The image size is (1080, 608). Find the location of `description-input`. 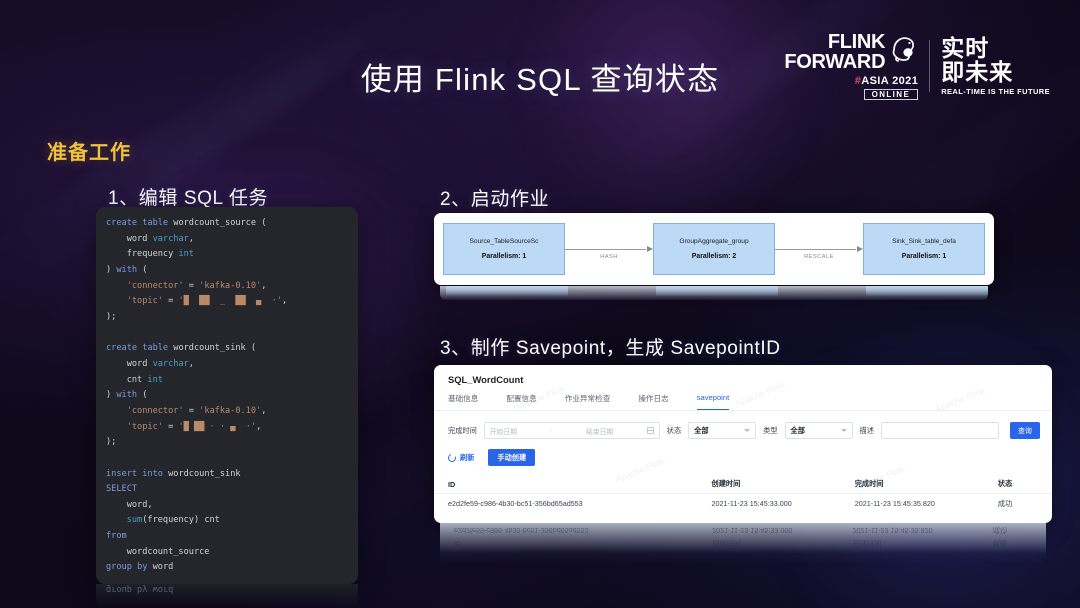

description-input is located at coordinates (939, 430).